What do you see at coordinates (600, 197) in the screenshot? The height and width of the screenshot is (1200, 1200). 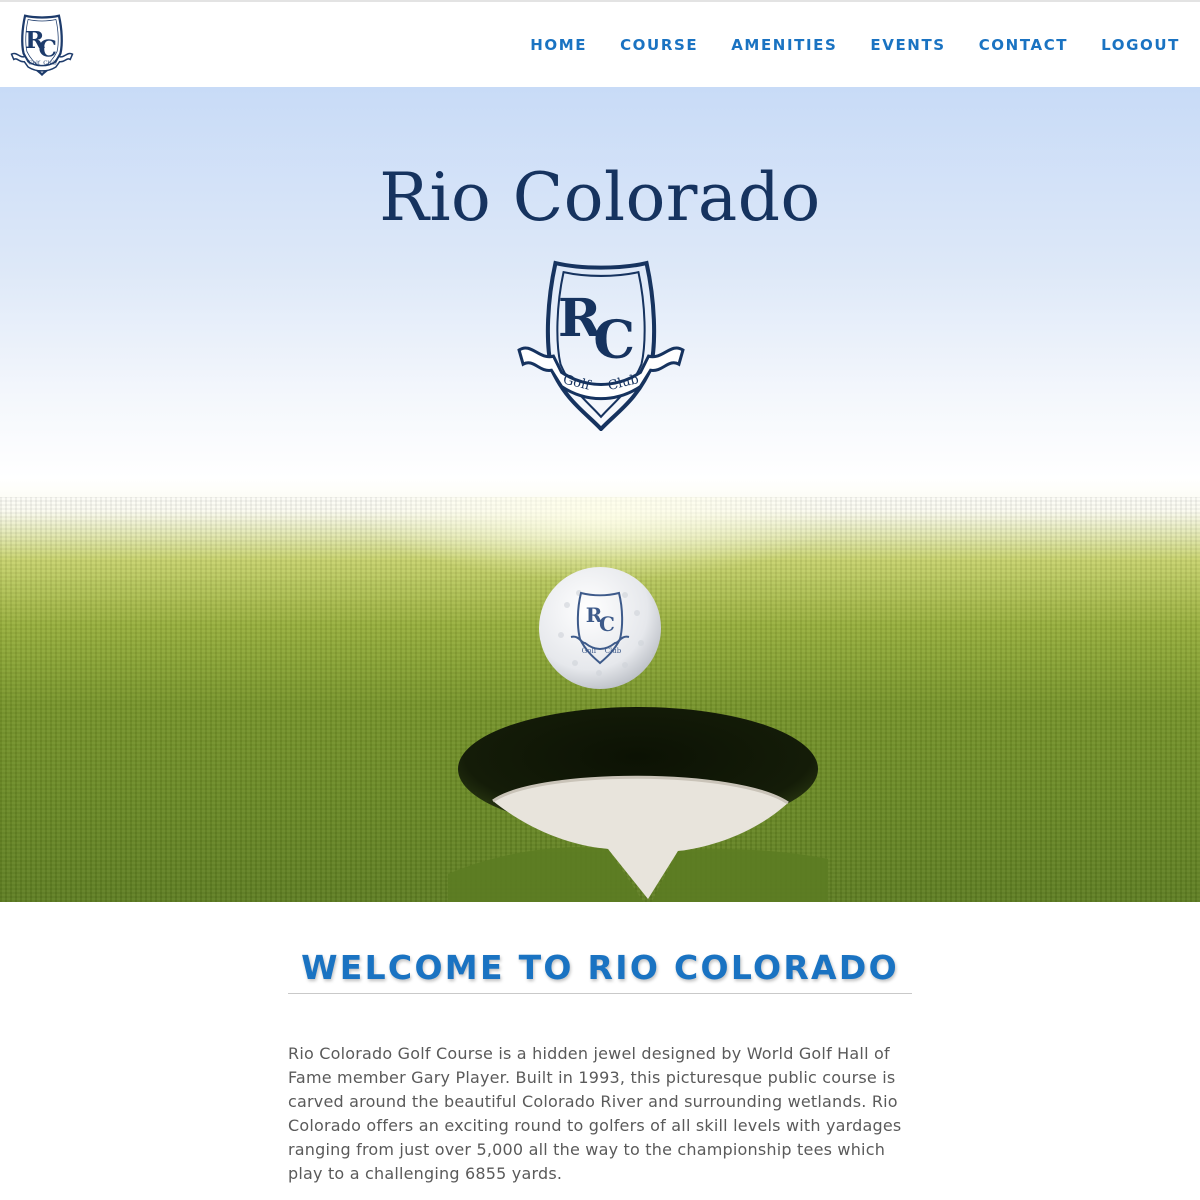 I see `hero-title: Rio Colorado` at bounding box center [600, 197].